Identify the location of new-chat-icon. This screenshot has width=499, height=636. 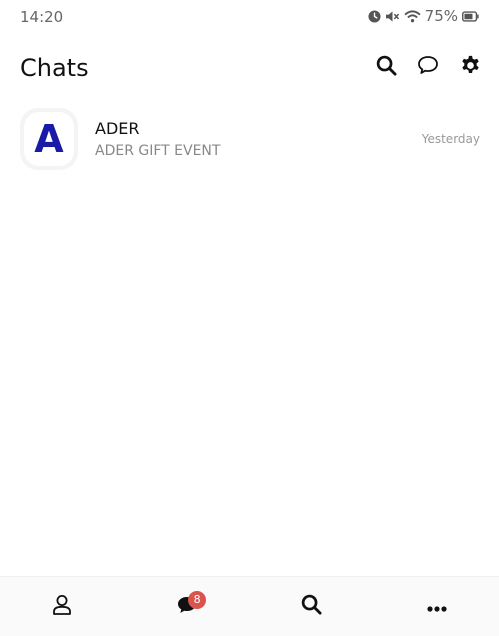
(428, 67).